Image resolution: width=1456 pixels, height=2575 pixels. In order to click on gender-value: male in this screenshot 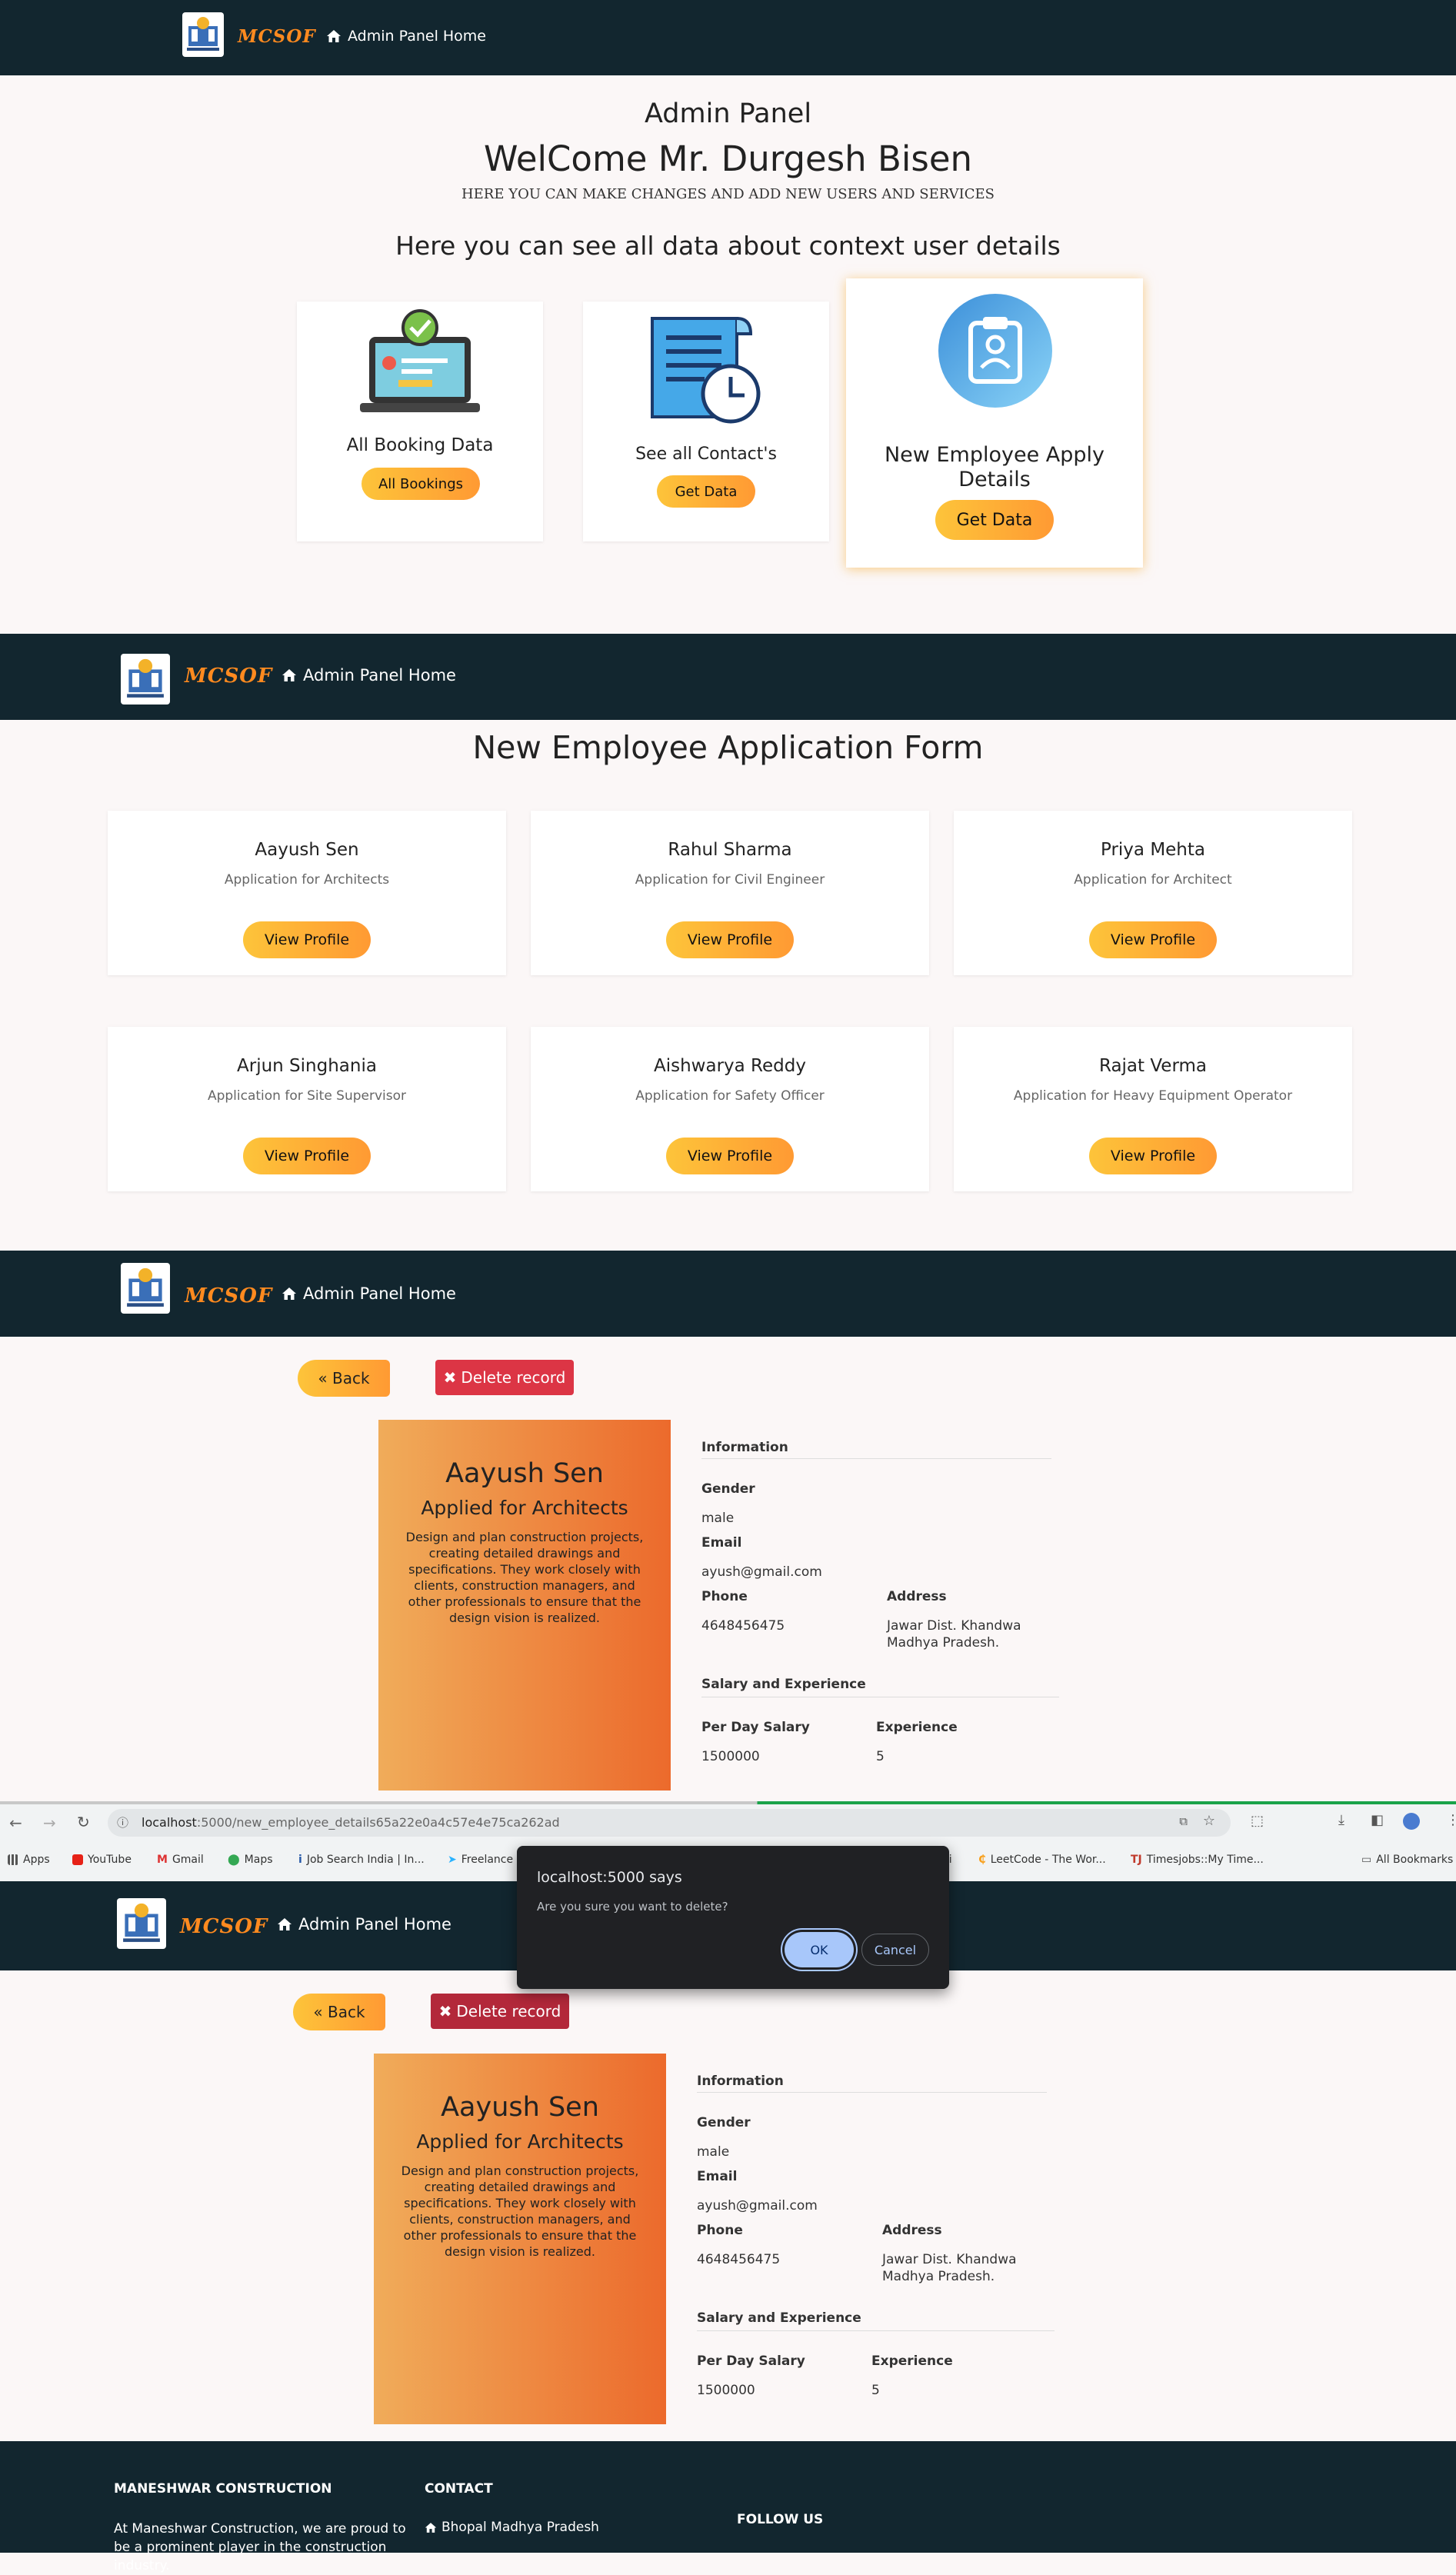, I will do `click(718, 1518)`.